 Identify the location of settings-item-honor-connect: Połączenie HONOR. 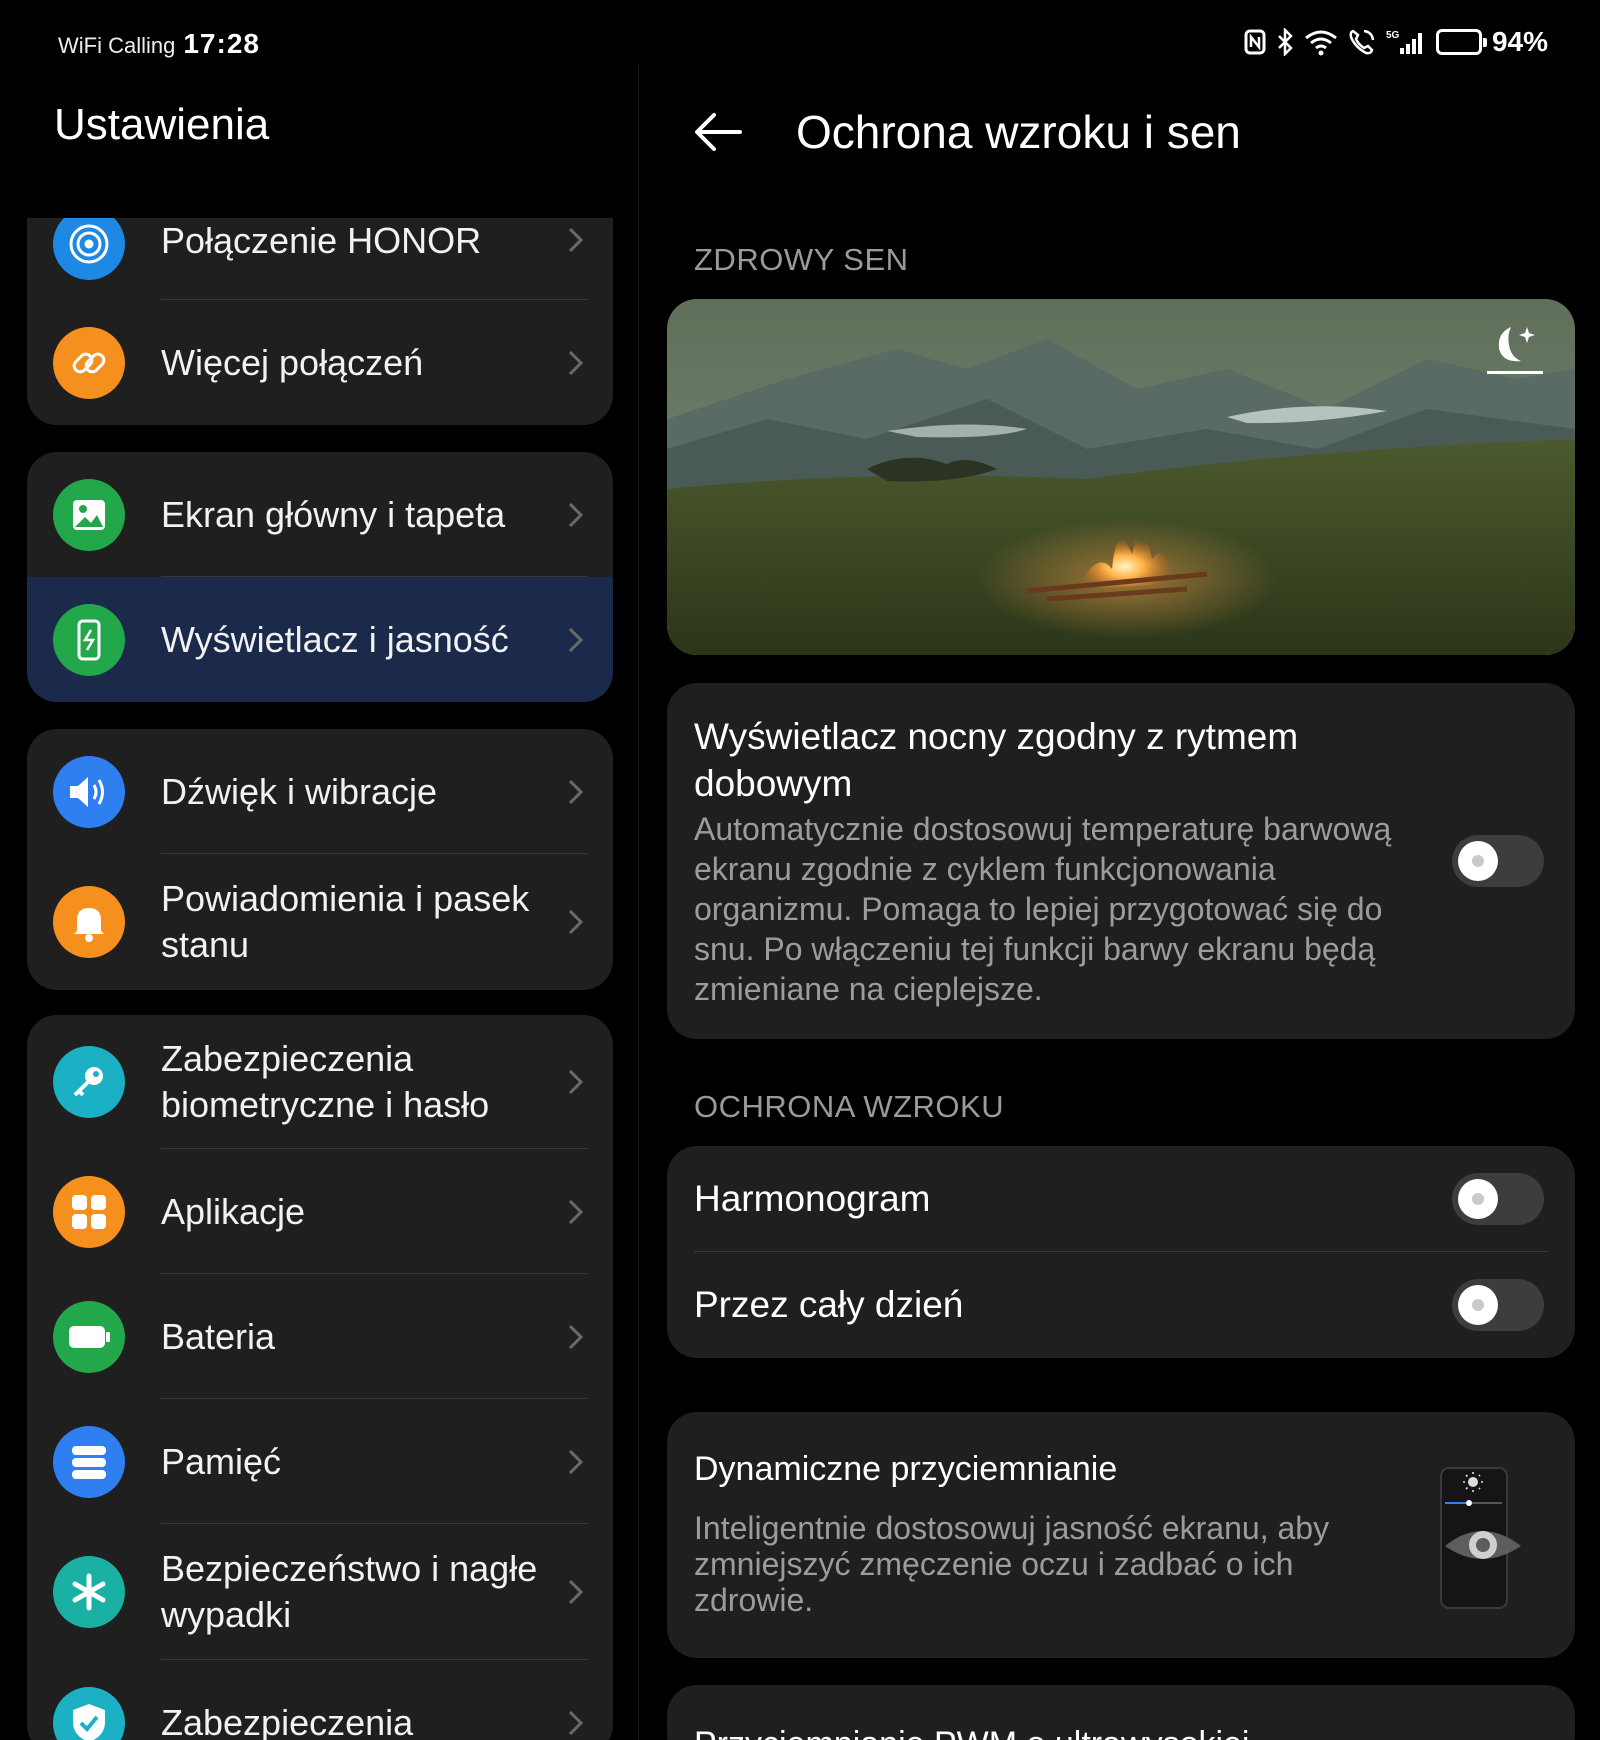
(320, 259).